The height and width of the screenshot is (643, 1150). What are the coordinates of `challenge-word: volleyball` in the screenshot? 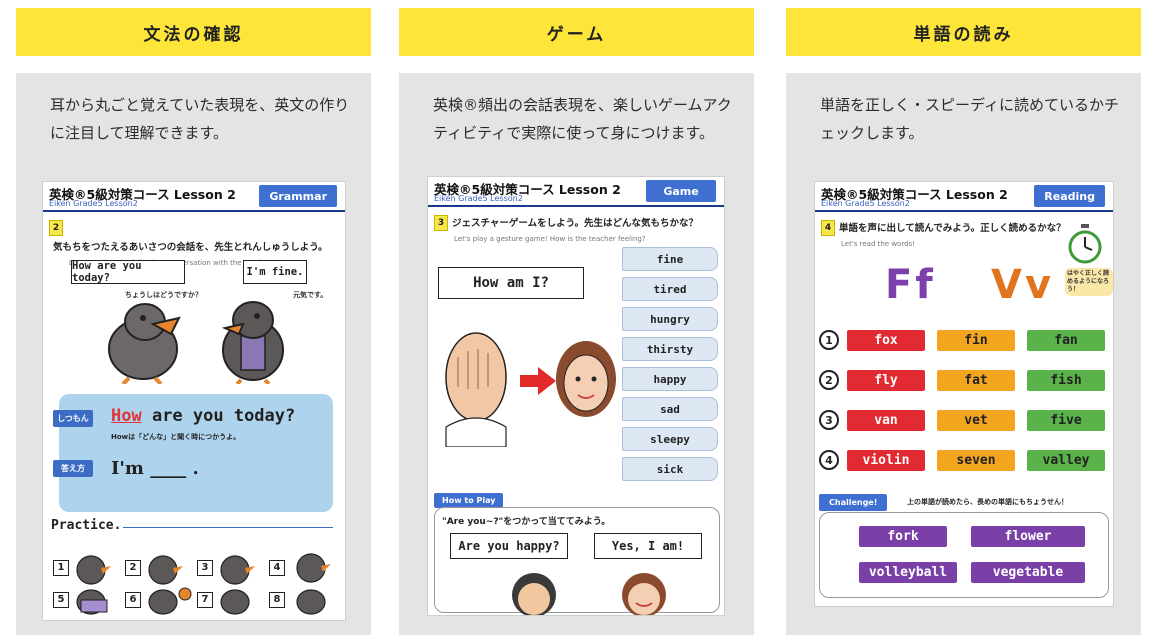 It's located at (908, 572).